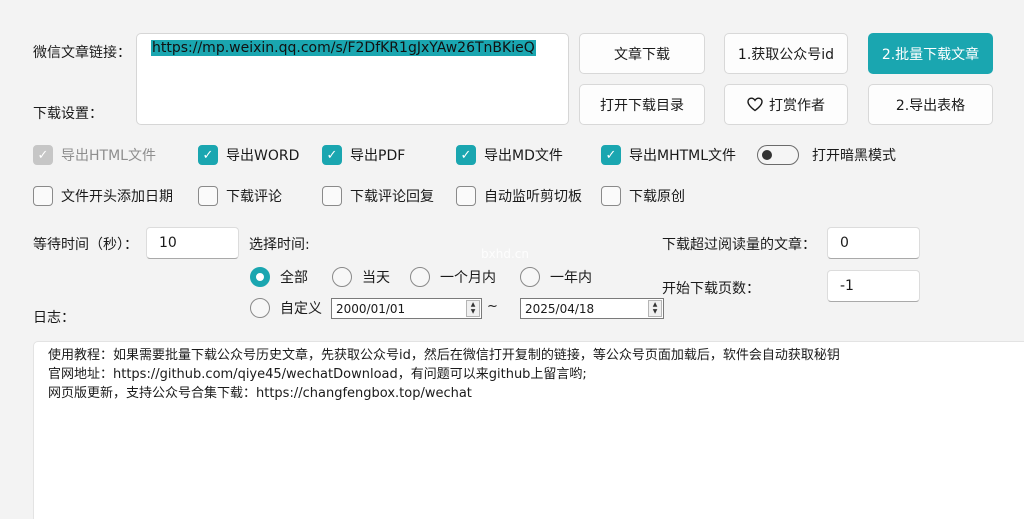 Image resolution: width=1024 pixels, height=519 pixels. I want to click on start-page-input: -1, so click(873, 286).